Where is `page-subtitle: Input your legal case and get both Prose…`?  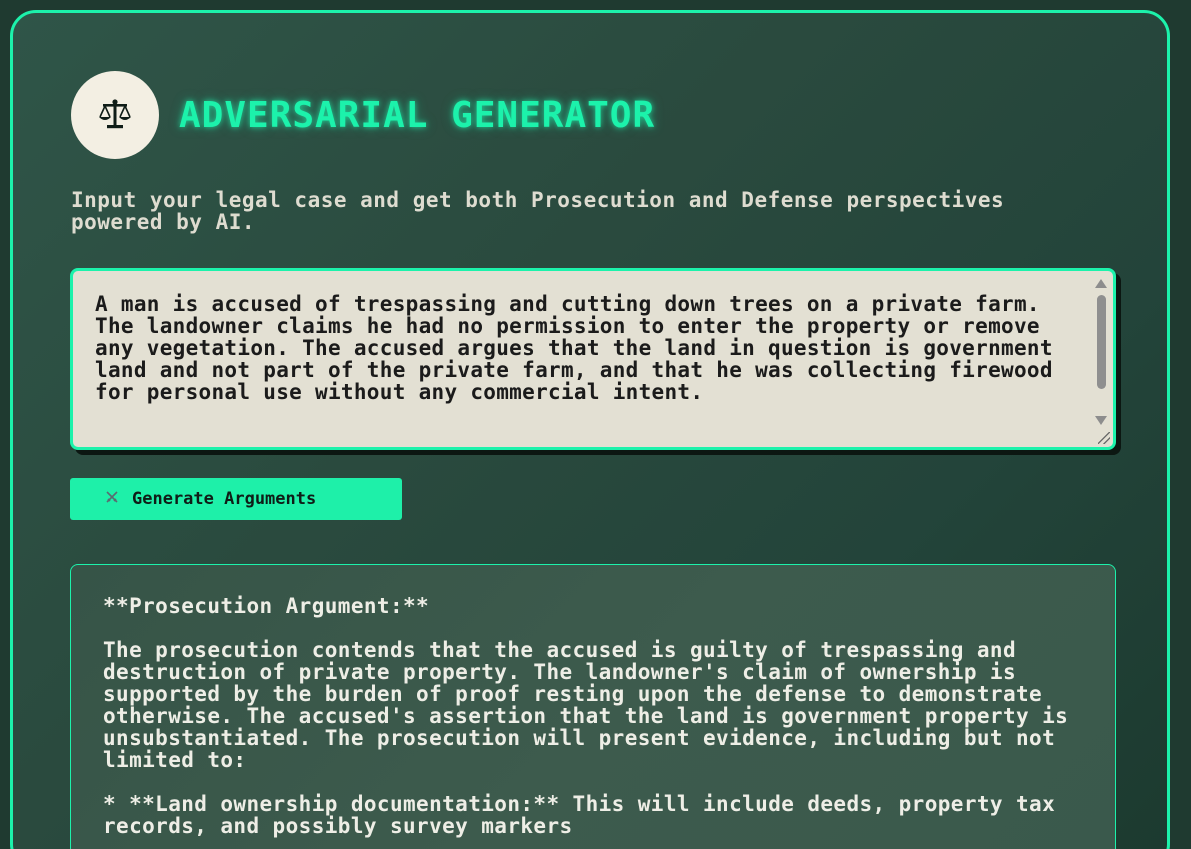
page-subtitle: Input your legal case and get both Prose… is located at coordinates (538, 211).